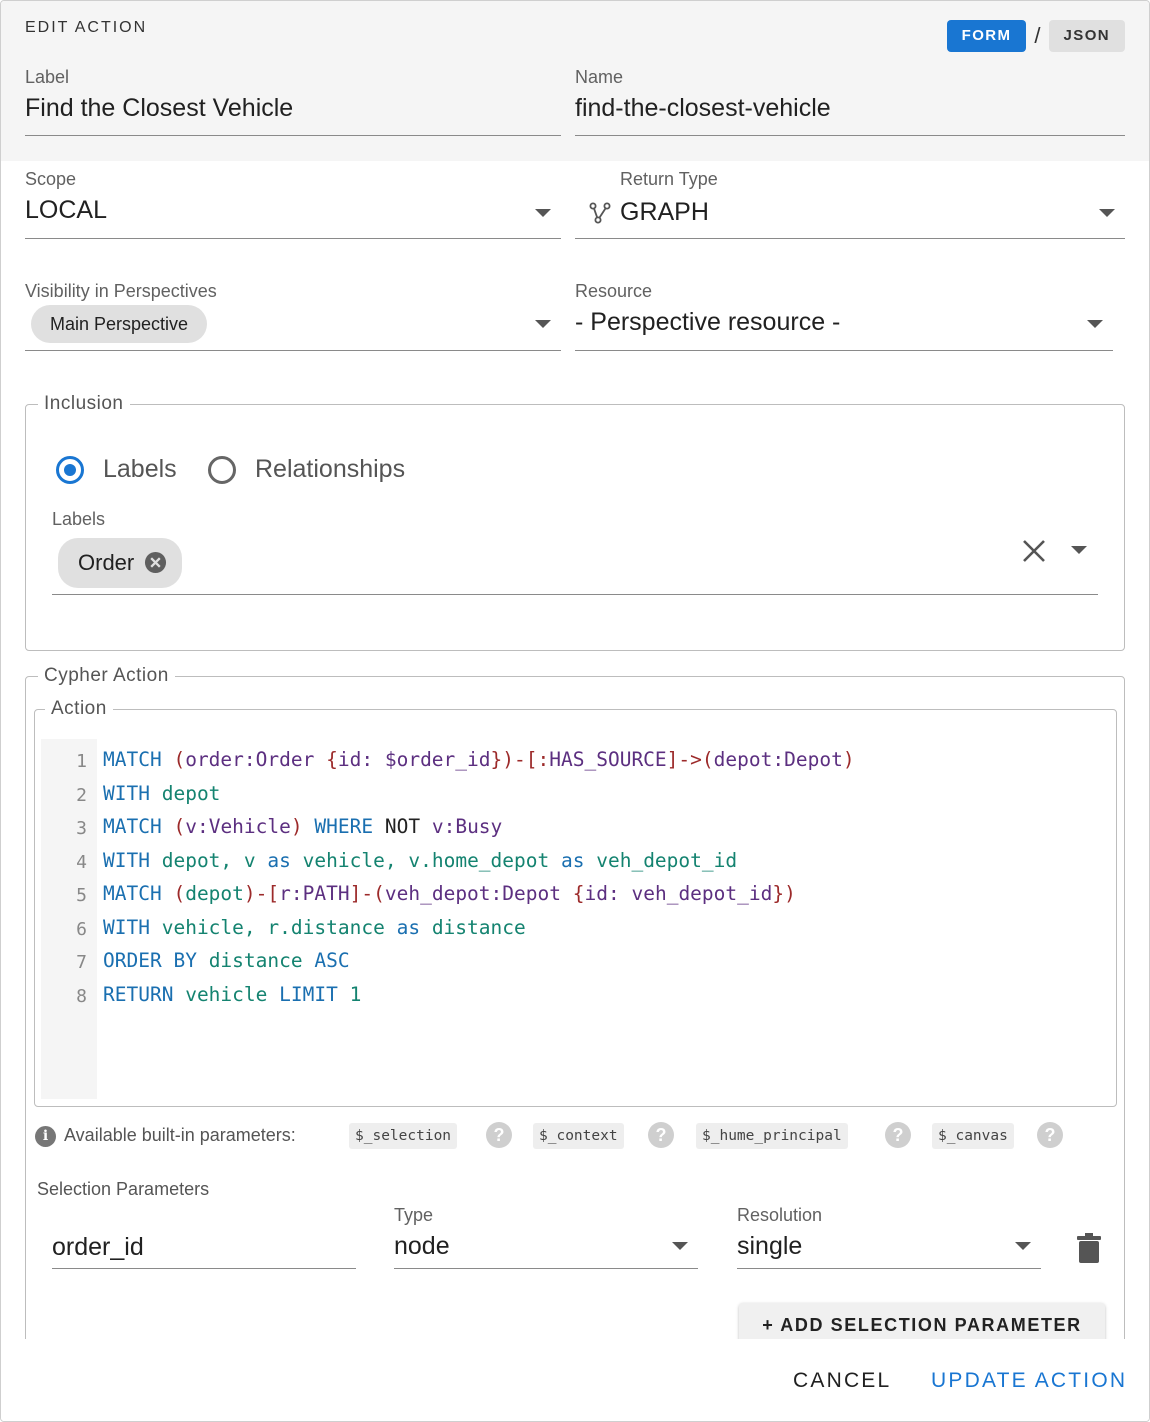 This screenshot has height=1422, width=1150. I want to click on line-number: 4, so click(81, 862).